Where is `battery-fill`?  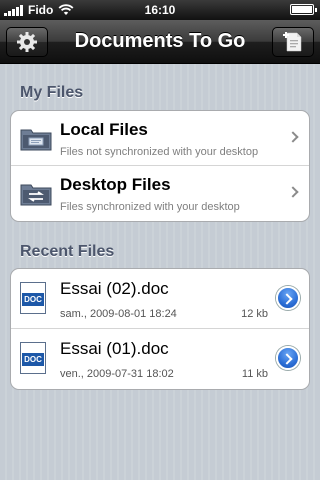
battery-fill is located at coordinates (302, 9).